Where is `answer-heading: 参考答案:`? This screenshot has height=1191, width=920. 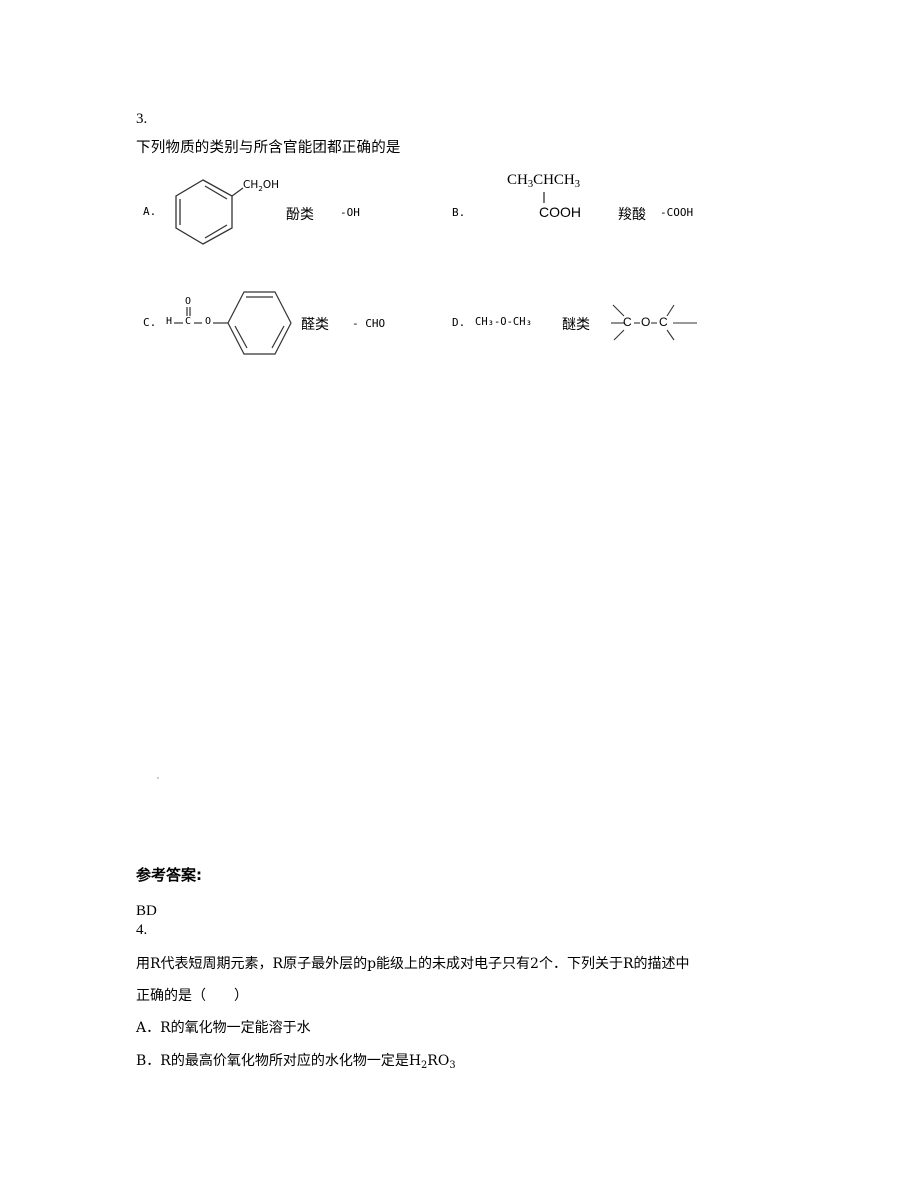 answer-heading: 参考答案: is located at coordinates (169, 875).